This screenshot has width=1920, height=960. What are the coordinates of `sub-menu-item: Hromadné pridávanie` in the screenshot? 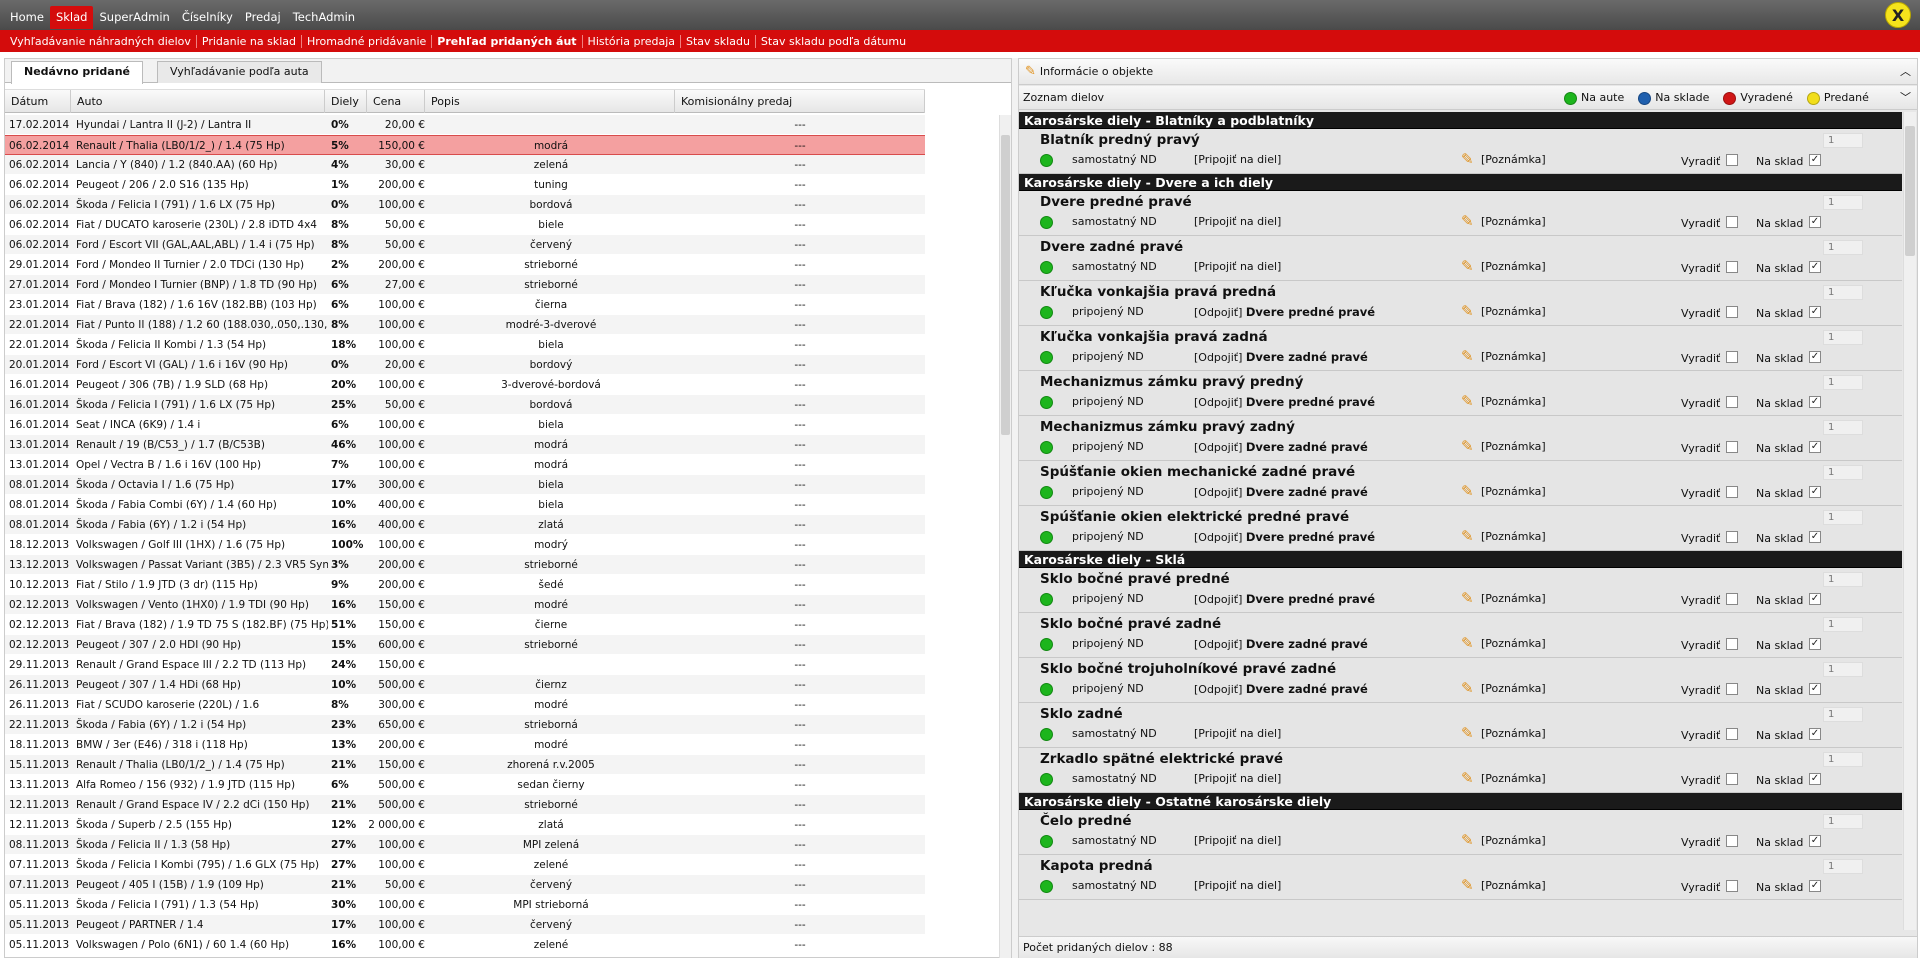 It's located at (367, 41).